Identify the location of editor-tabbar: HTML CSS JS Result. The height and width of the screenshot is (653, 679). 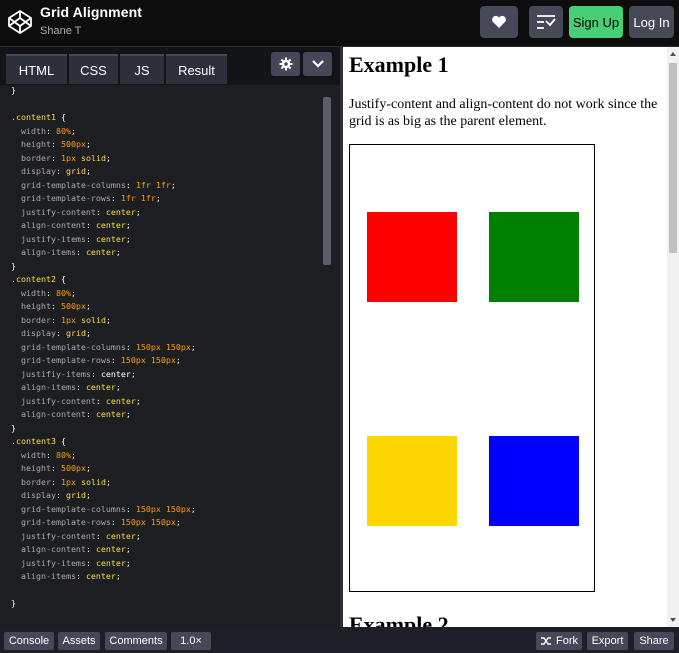
(170, 66).